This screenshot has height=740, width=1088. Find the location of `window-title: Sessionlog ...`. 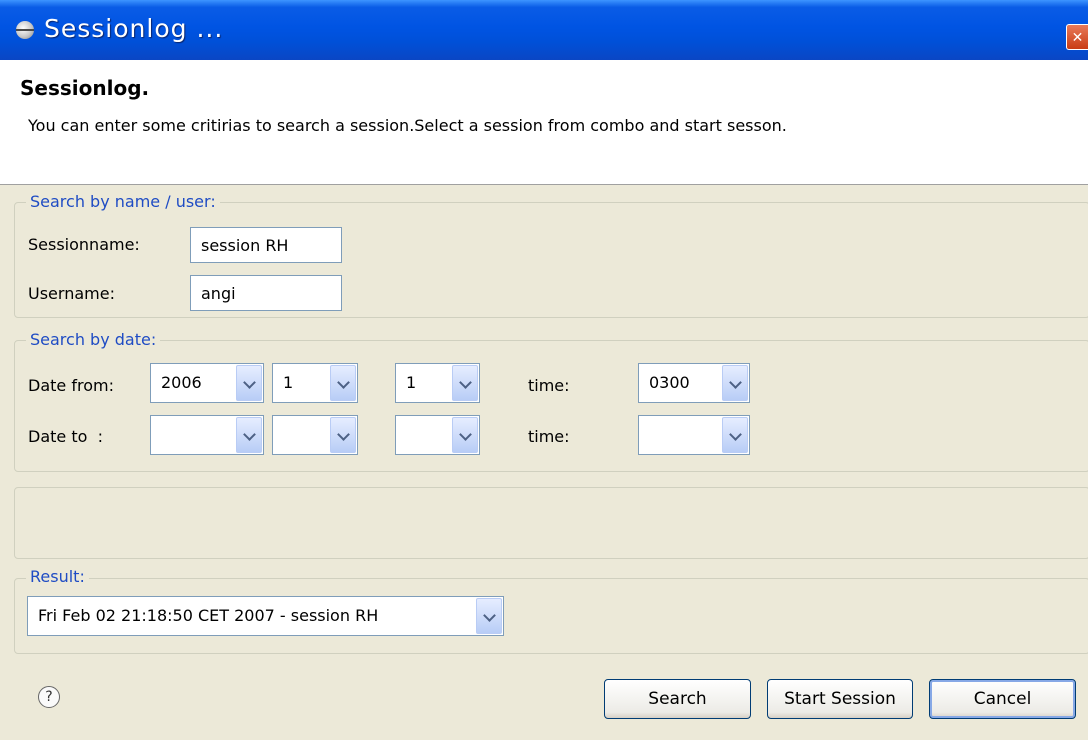

window-title: Sessionlog ... is located at coordinates (134, 28).